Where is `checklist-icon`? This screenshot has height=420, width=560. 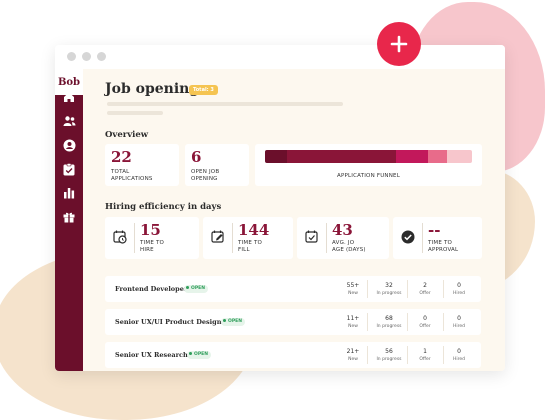 checklist-icon is located at coordinates (69, 169).